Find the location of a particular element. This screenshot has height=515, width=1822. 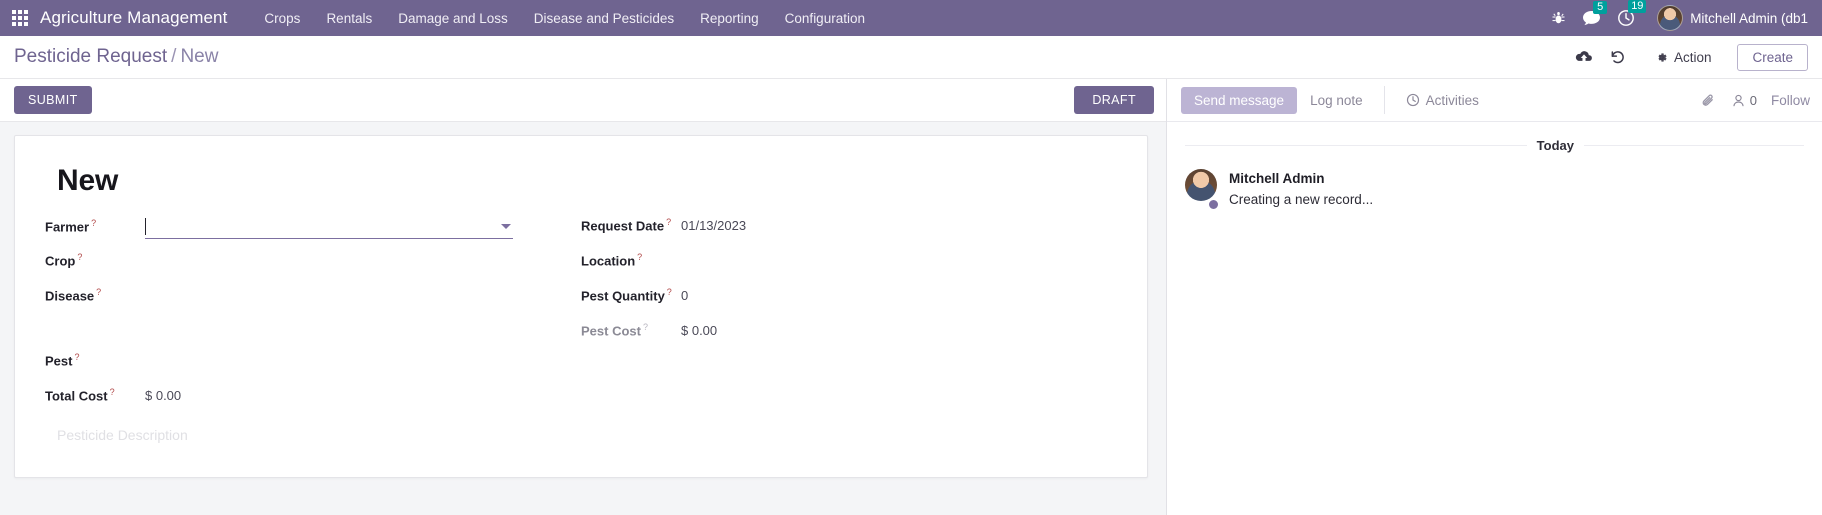

messages-icon: 5 is located at coordinates (1595, 13).